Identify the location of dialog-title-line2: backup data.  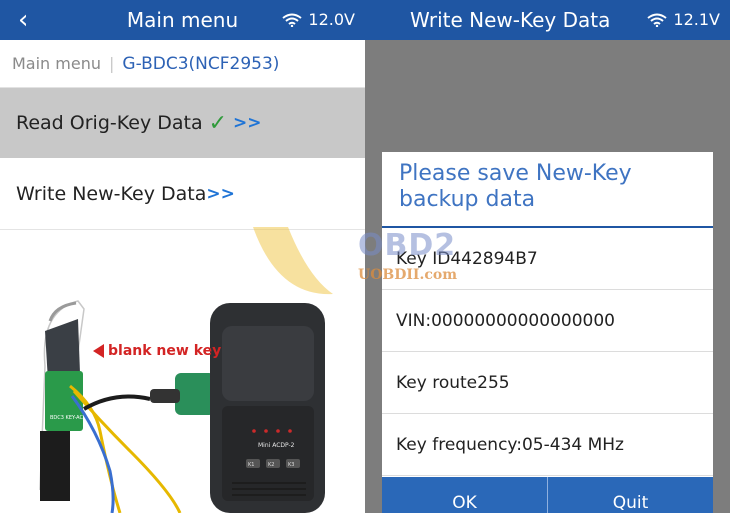
(467, 199).